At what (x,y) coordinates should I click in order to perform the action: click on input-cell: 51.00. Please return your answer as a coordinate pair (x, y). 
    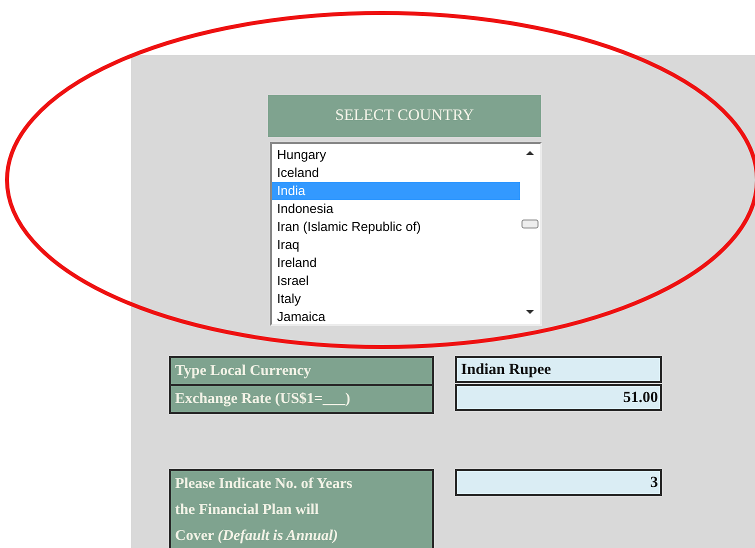
    Looking at the image, I should click on (558, 397).